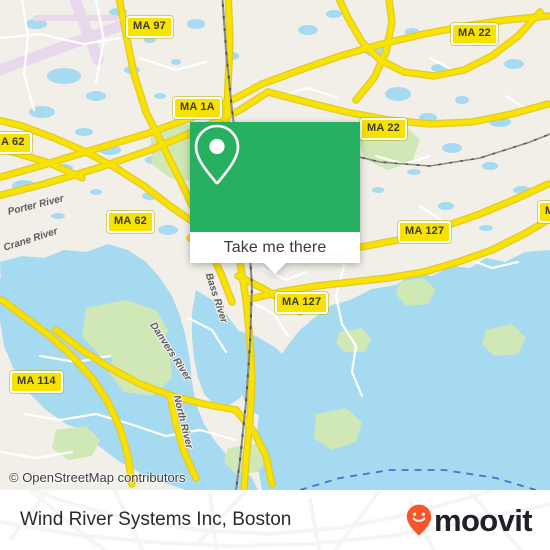  Describe the element at coordinates (16, 143) in the screenshot. I see `road-shield: A 62` at that location.